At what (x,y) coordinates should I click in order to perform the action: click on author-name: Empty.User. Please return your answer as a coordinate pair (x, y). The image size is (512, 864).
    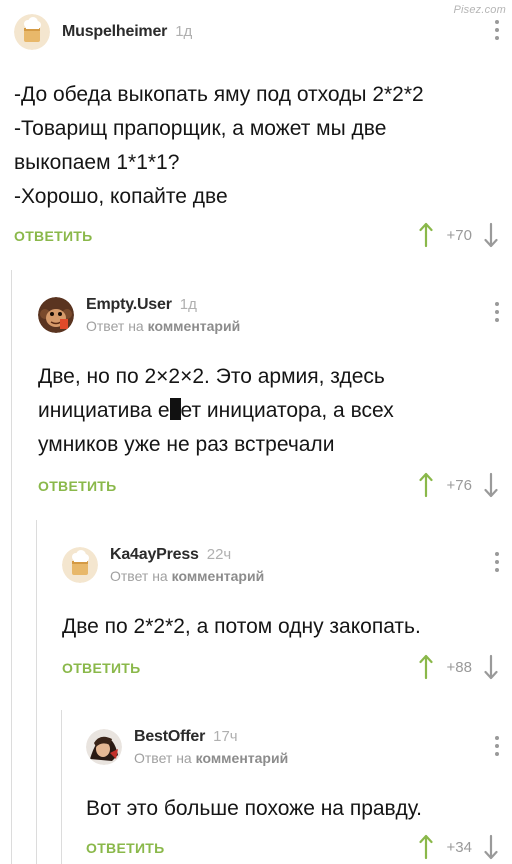
    Looking at the image, I should click on (129, 305).